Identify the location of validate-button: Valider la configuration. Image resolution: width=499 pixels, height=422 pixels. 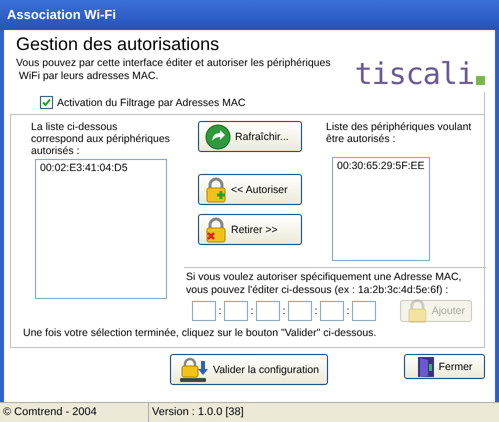
(249, 369).